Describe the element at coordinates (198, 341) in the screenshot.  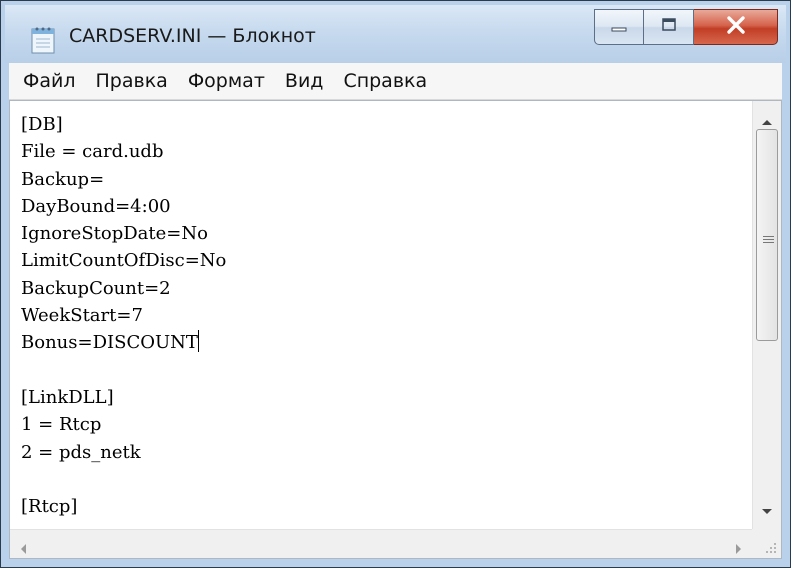
I see `text-caret` at that location.